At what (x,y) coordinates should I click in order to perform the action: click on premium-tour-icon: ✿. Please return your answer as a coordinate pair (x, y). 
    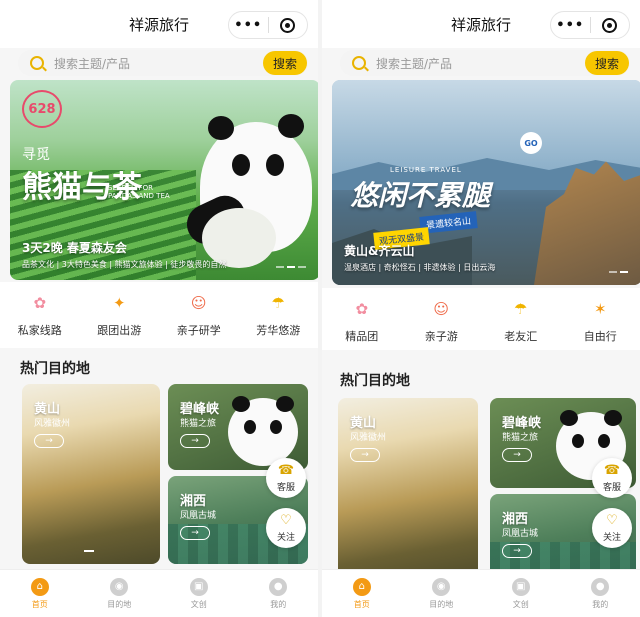
    Looking at the image, I should click on (362, 309).